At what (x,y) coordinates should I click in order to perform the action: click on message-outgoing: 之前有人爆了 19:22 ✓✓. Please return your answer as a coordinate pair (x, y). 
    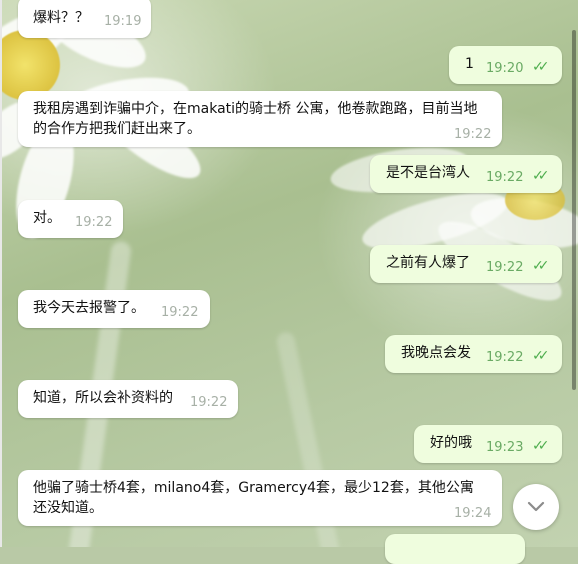
    Looking at the image, I should click on (466, 264).